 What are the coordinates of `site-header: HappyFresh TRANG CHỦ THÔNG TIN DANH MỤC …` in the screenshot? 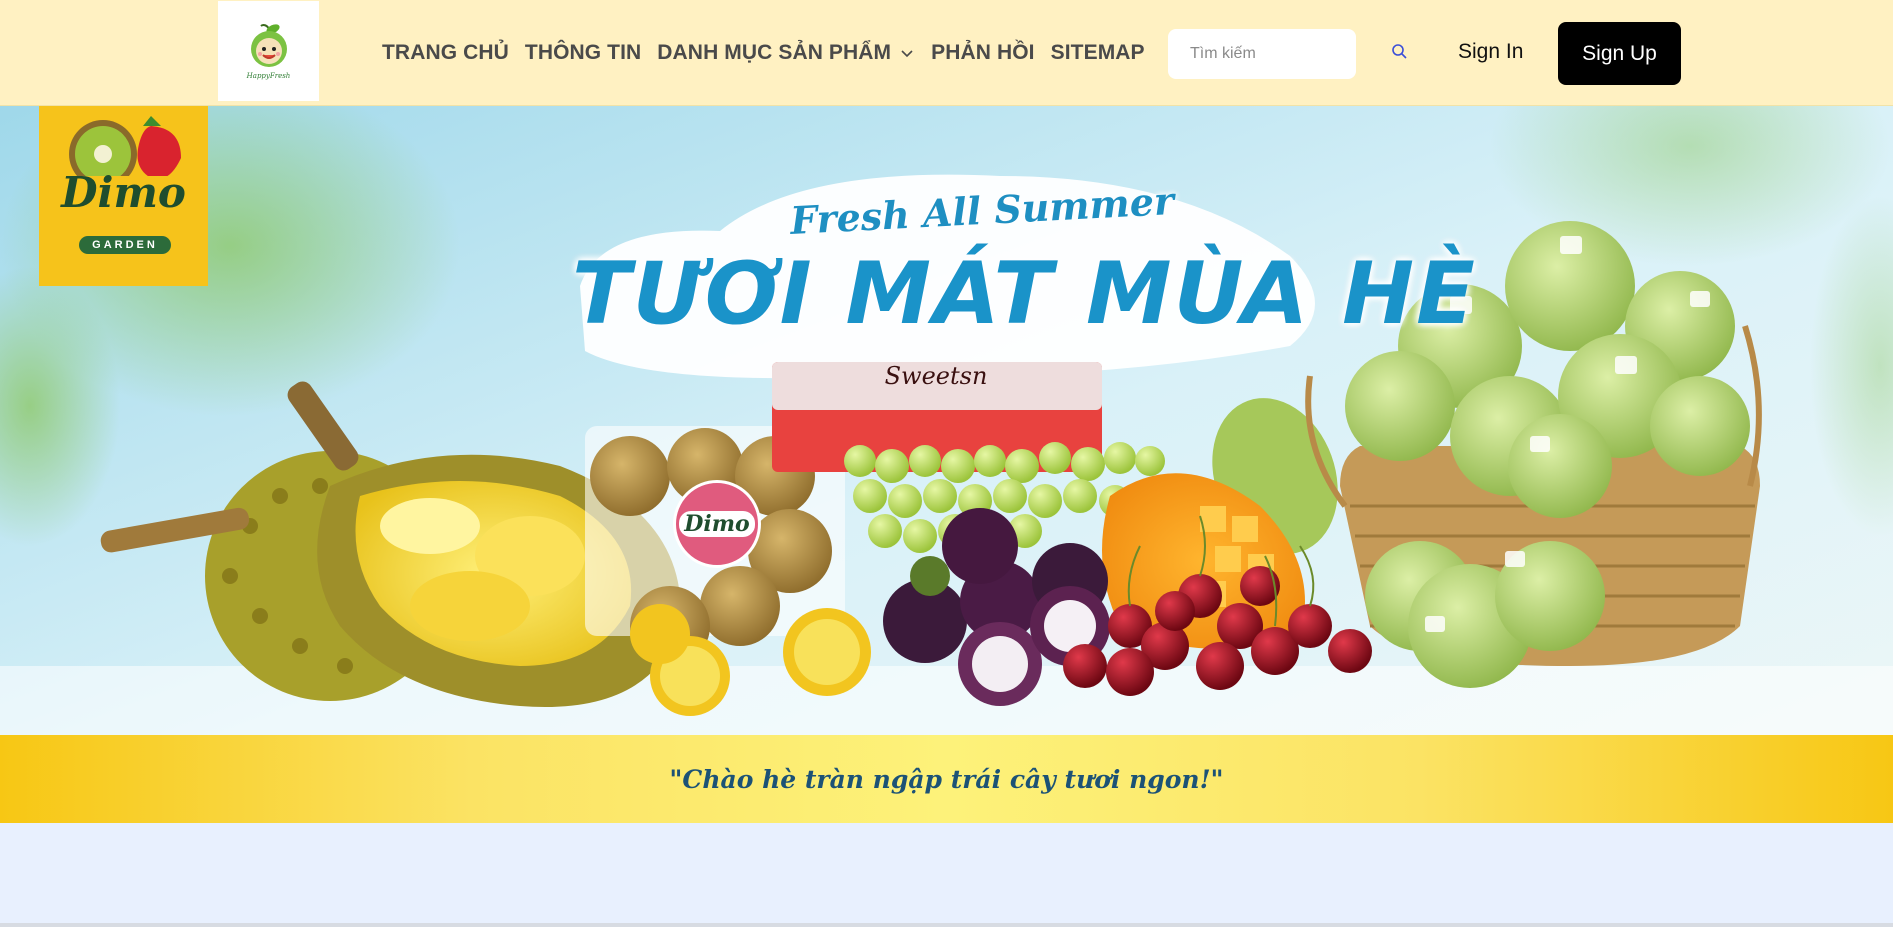 It's located at (946, 53).